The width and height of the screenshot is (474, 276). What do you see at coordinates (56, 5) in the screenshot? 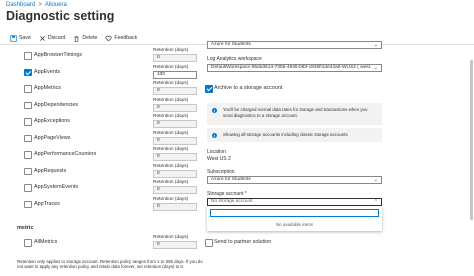
I see `breadcrumb-resource: Allouera` at bounding box center [56, 5].